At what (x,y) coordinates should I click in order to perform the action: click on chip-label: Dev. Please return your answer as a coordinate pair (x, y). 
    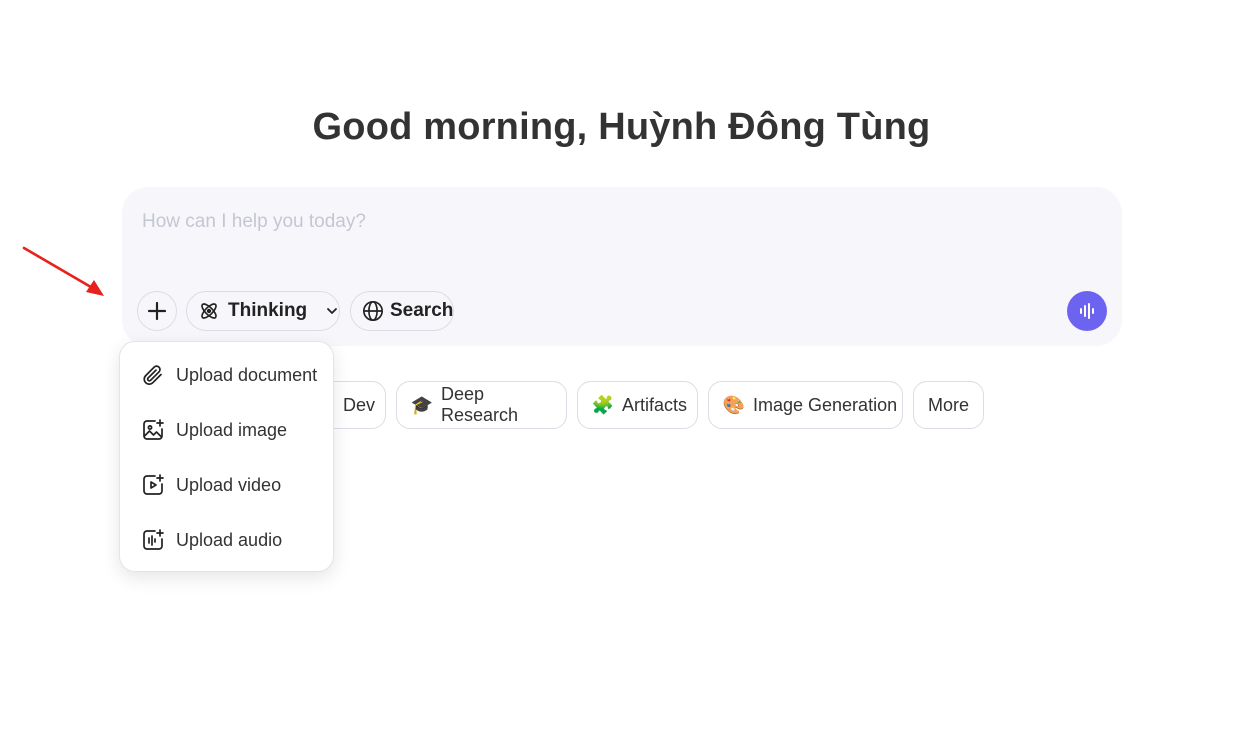
    Looking at the image, I should click on (359, 404).